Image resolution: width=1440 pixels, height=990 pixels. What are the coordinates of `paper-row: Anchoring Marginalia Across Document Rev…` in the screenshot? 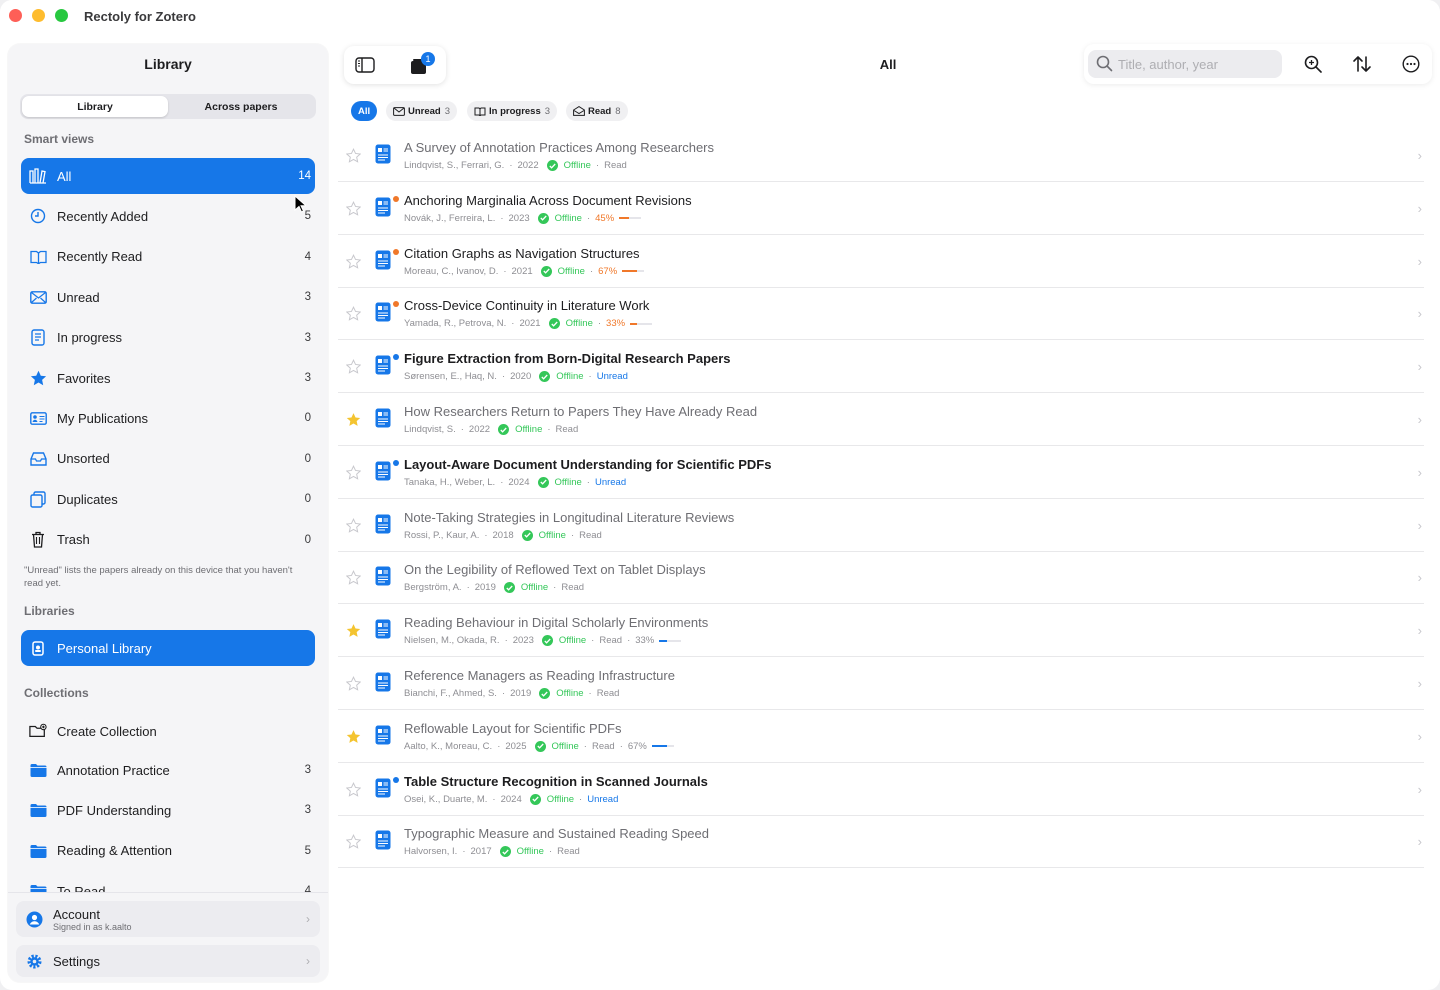 It's located at (881, 209).